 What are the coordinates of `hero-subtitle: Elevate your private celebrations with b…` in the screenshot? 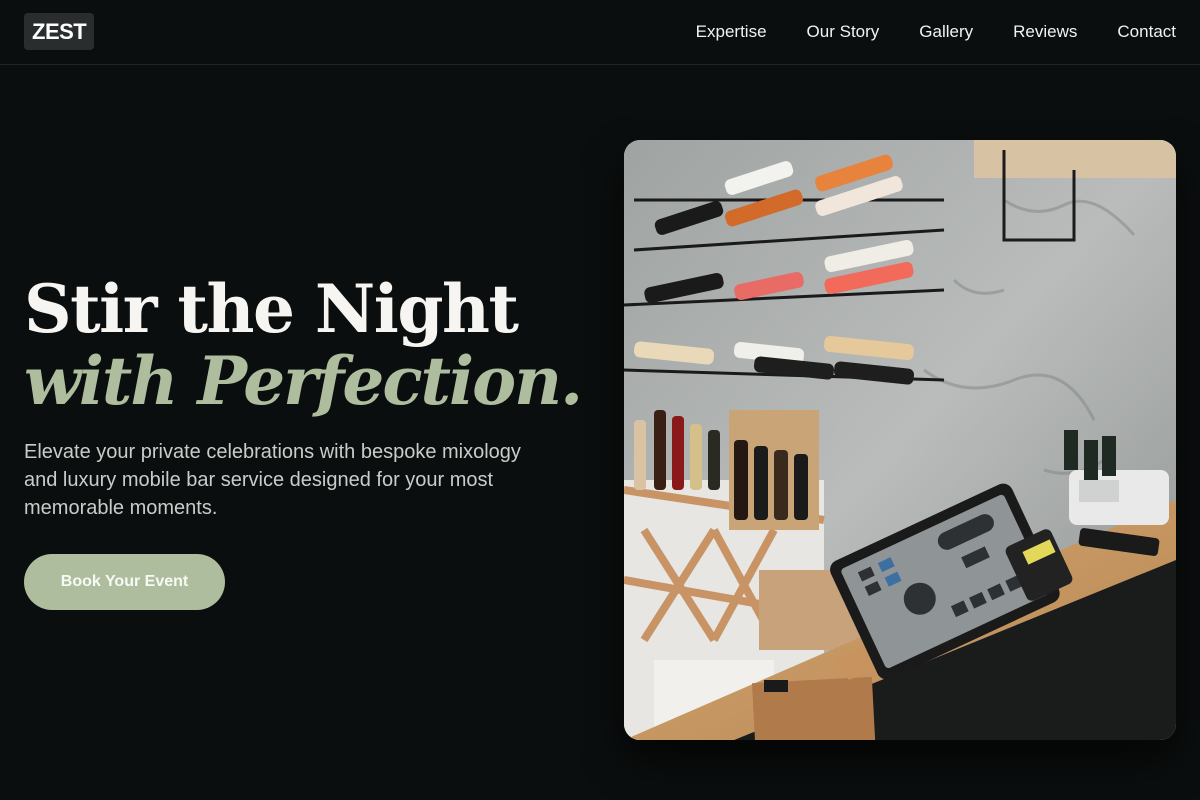 It's located at (272, 480).